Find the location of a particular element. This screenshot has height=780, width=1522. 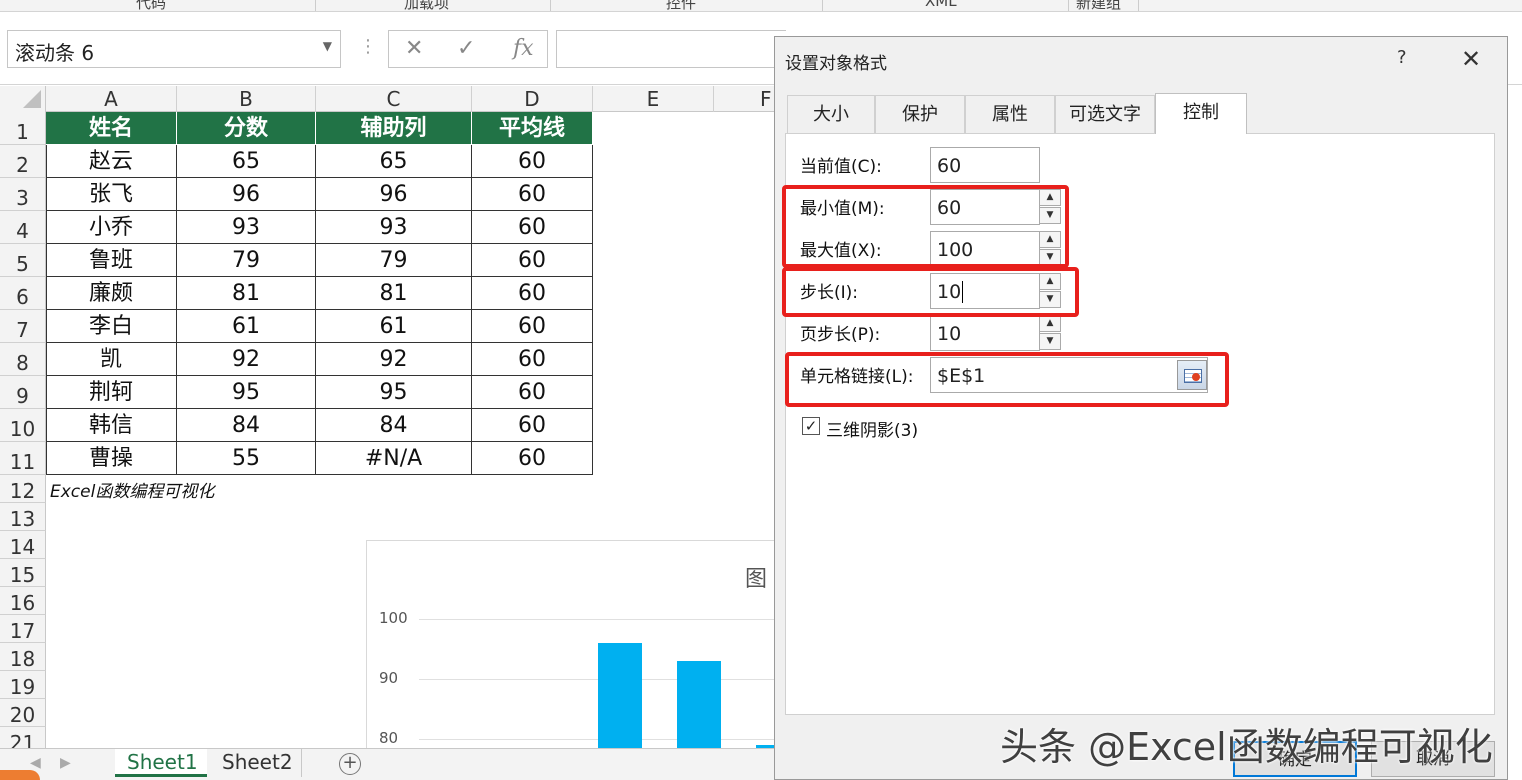

cancel-icon: ✕ is located at coordinates (414, 48).